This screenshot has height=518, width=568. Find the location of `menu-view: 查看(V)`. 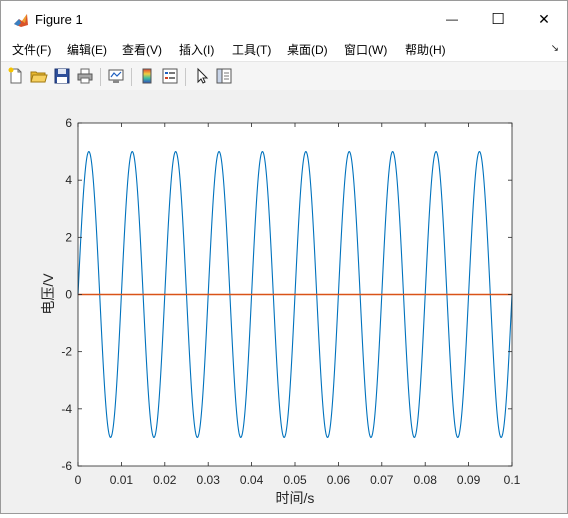

menu-view: 查看(V) is located at coordinates (142, 49).